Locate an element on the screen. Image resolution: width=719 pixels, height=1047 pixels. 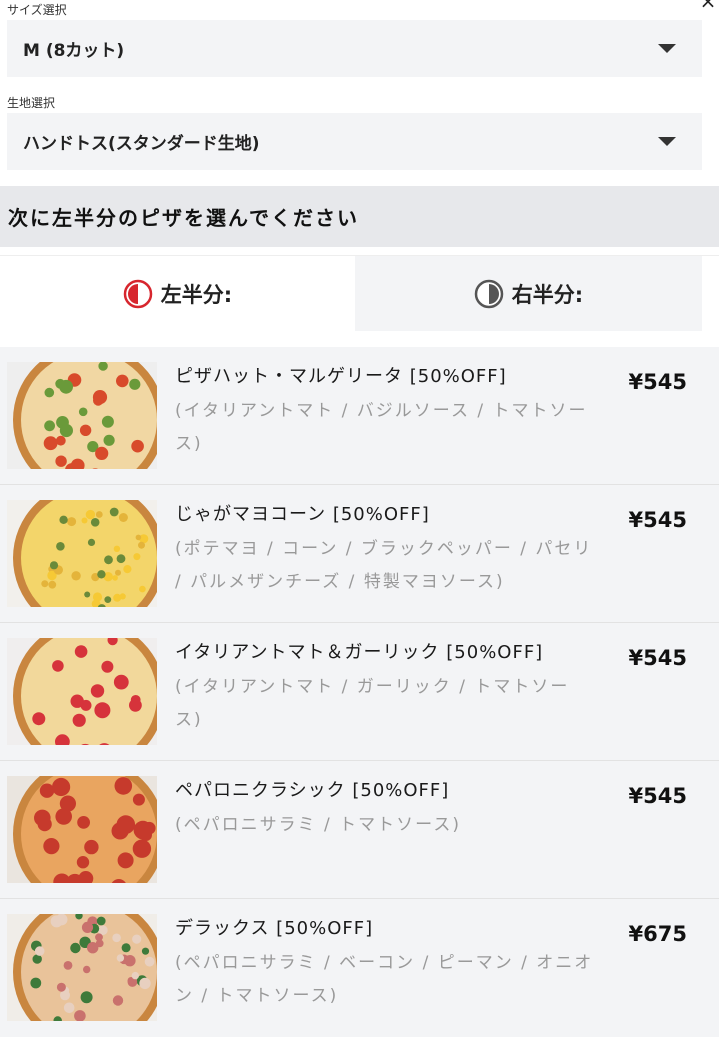
tab-right-half: 右半分: is located at coordinates (528, 293).